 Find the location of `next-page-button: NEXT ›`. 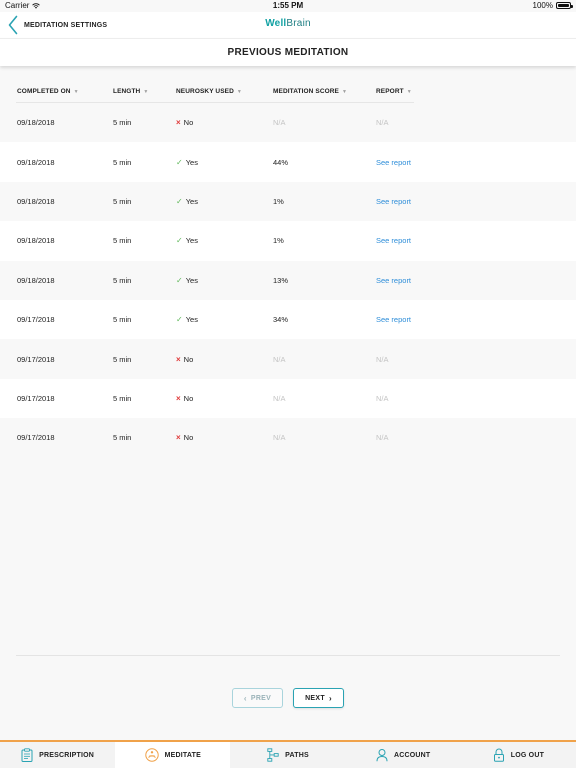

next-page-button: NEXT › is located at coordinates (318, 698).